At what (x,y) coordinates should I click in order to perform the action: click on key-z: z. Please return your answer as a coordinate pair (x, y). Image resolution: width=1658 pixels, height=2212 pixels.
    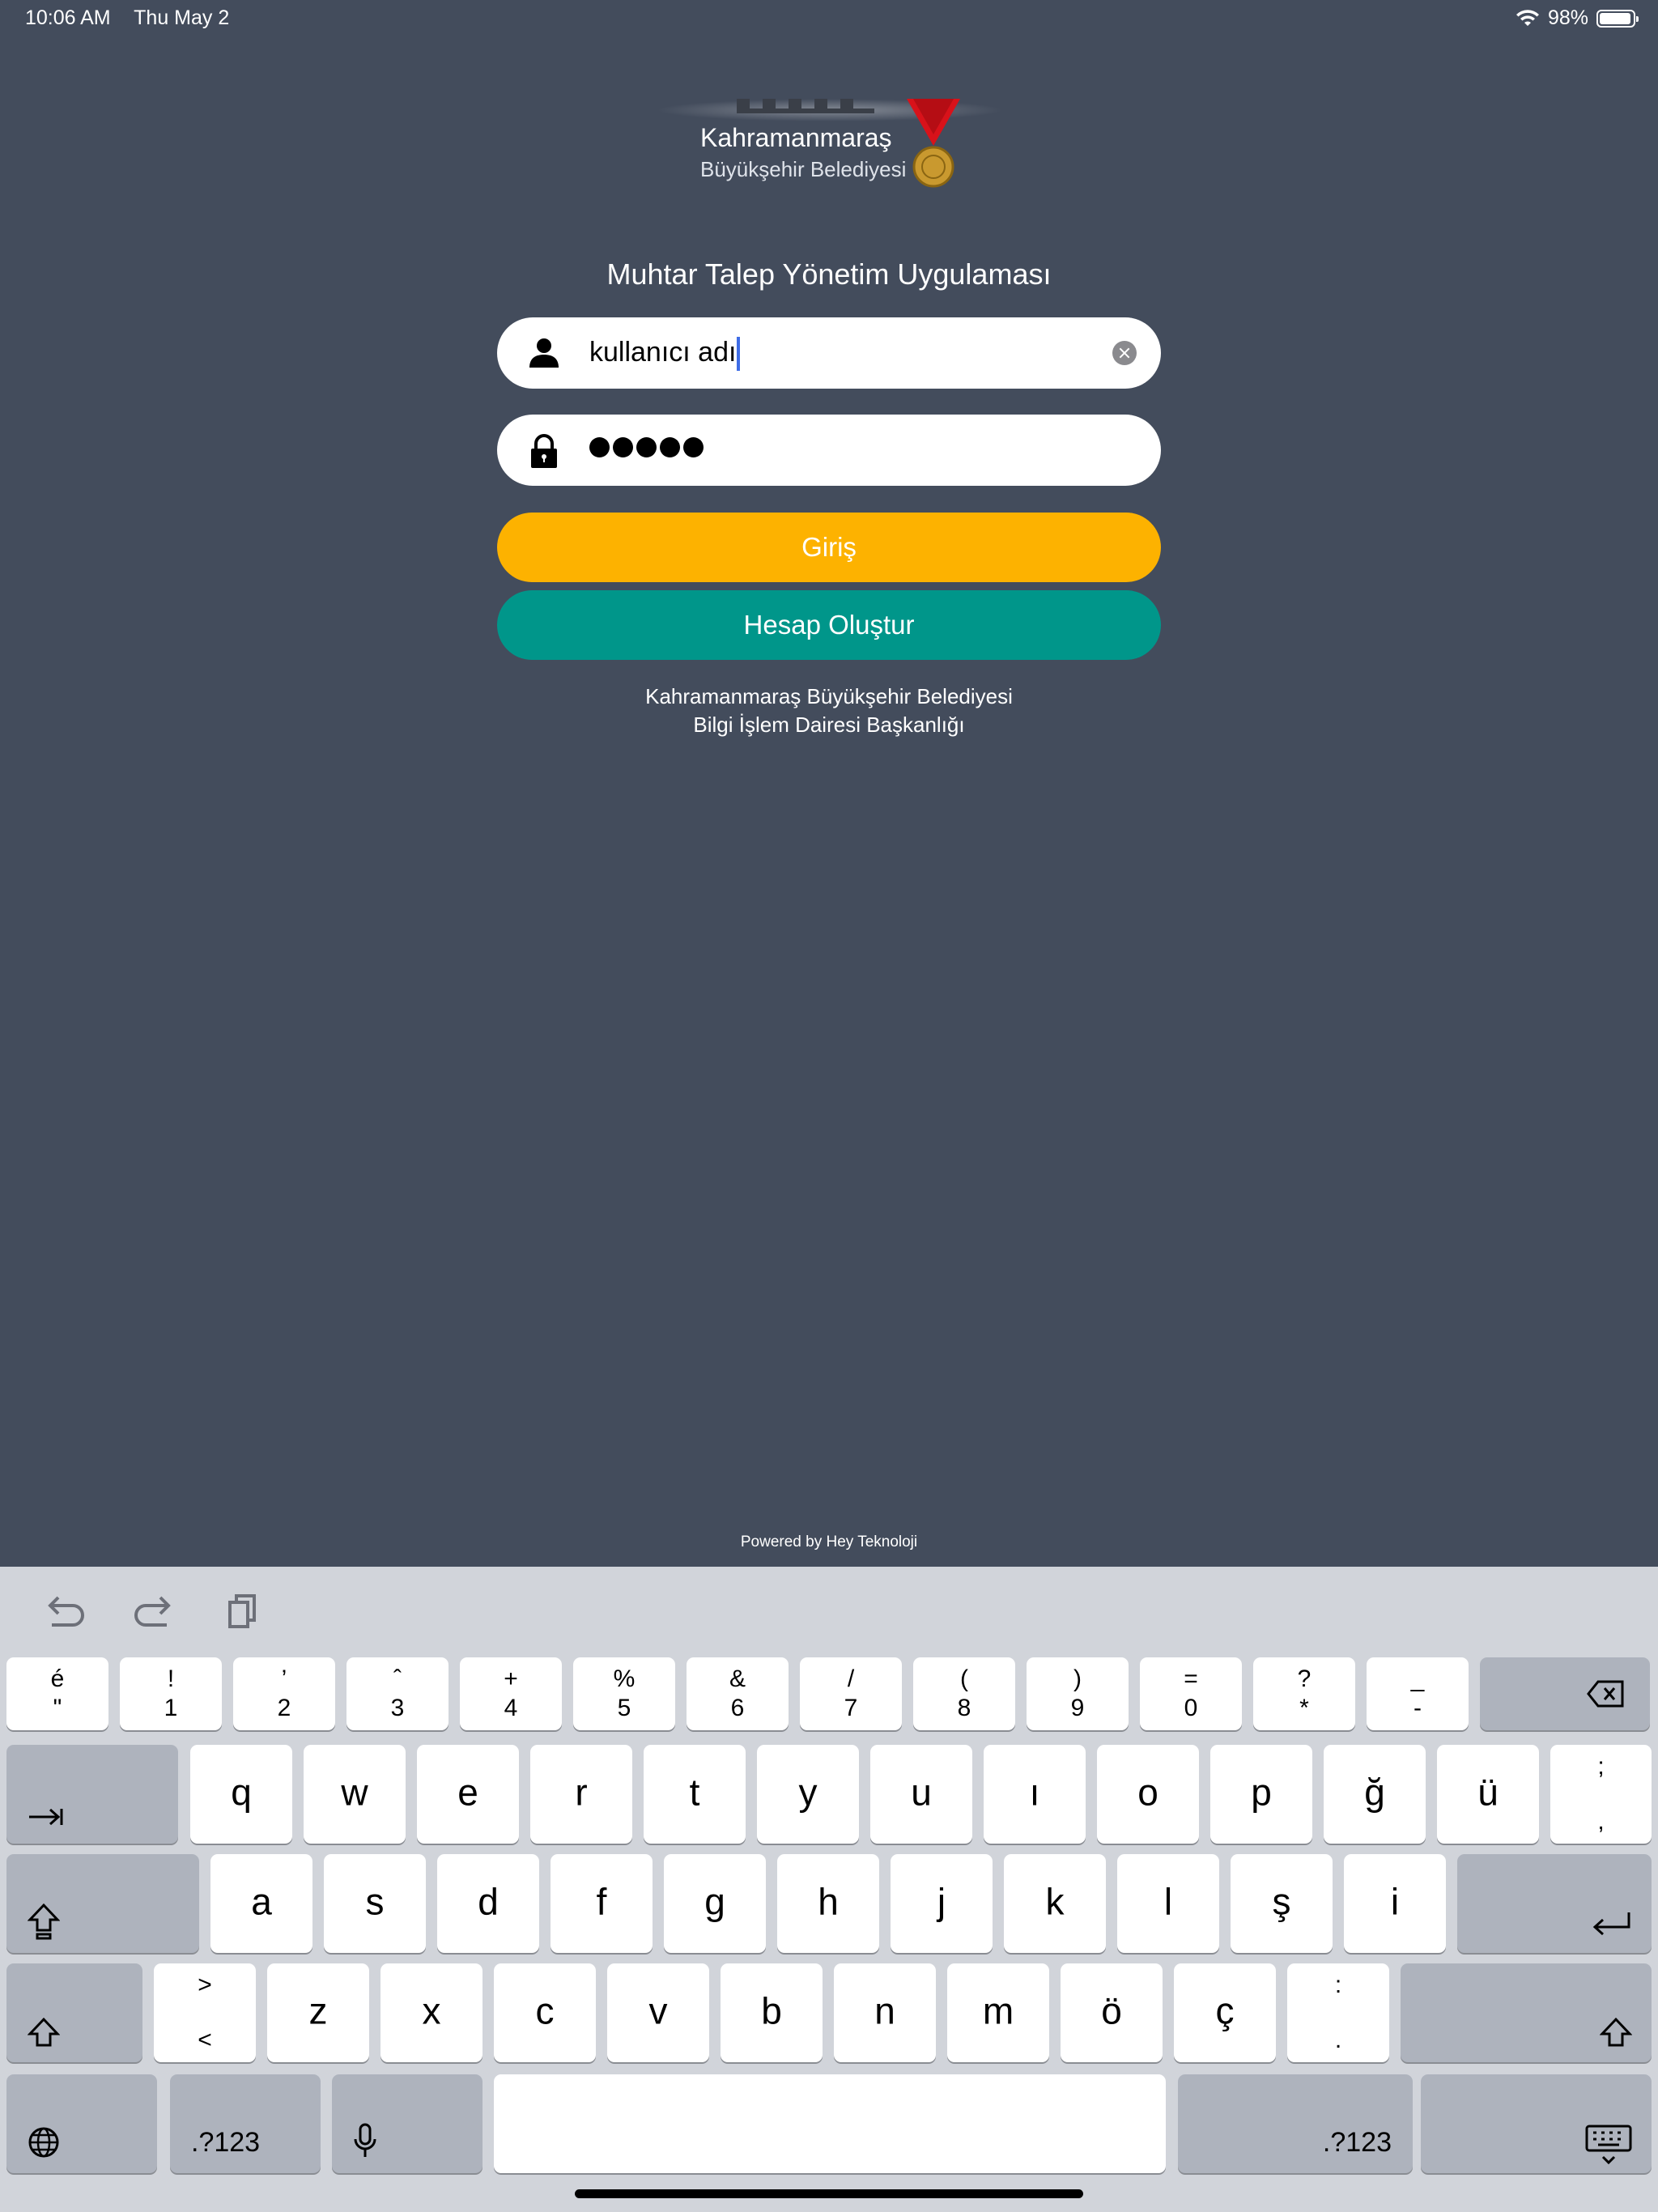
    Looking at the image, I should click on (318, 2013).